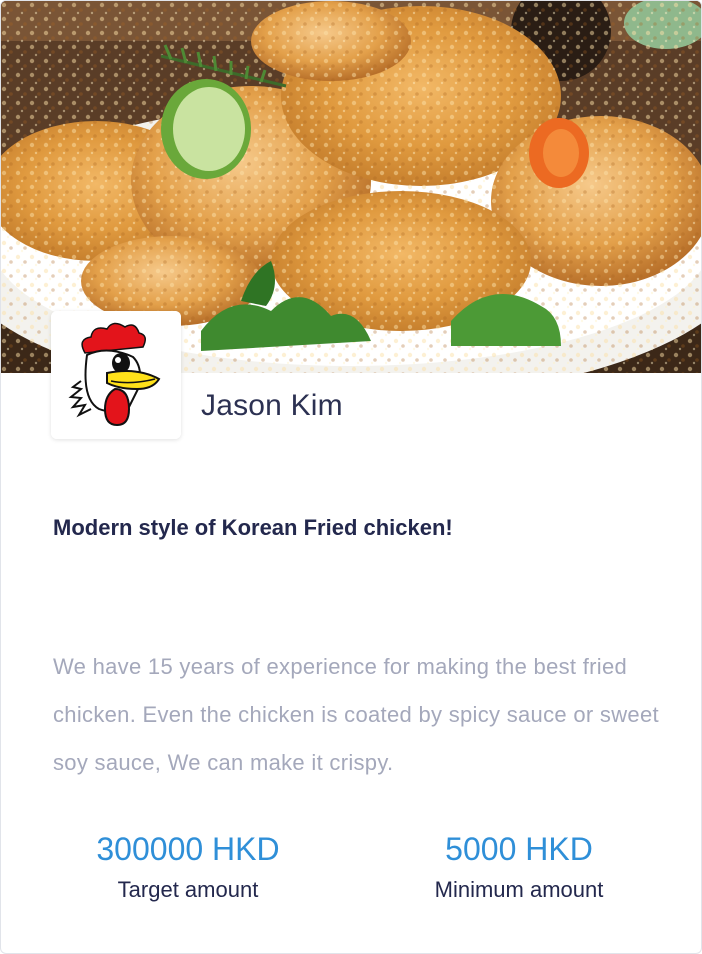  I want to click on minimum-amount-label: Minimum amount, so click(519, 889).